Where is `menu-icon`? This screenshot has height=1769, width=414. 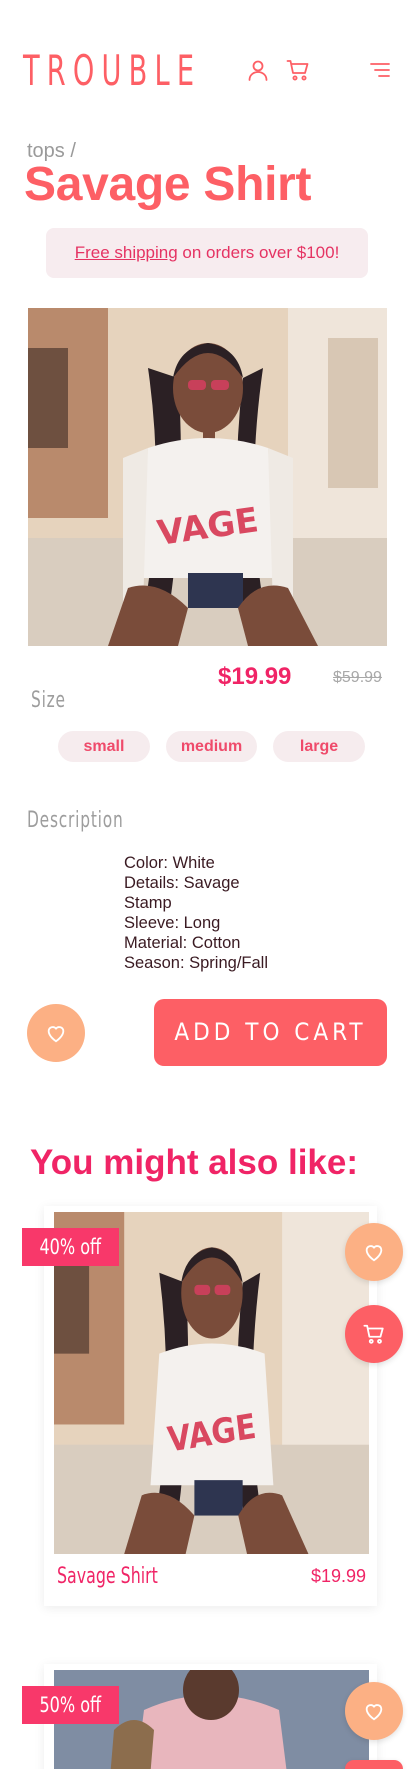
menu-icon is located at coordinates (380, 70).